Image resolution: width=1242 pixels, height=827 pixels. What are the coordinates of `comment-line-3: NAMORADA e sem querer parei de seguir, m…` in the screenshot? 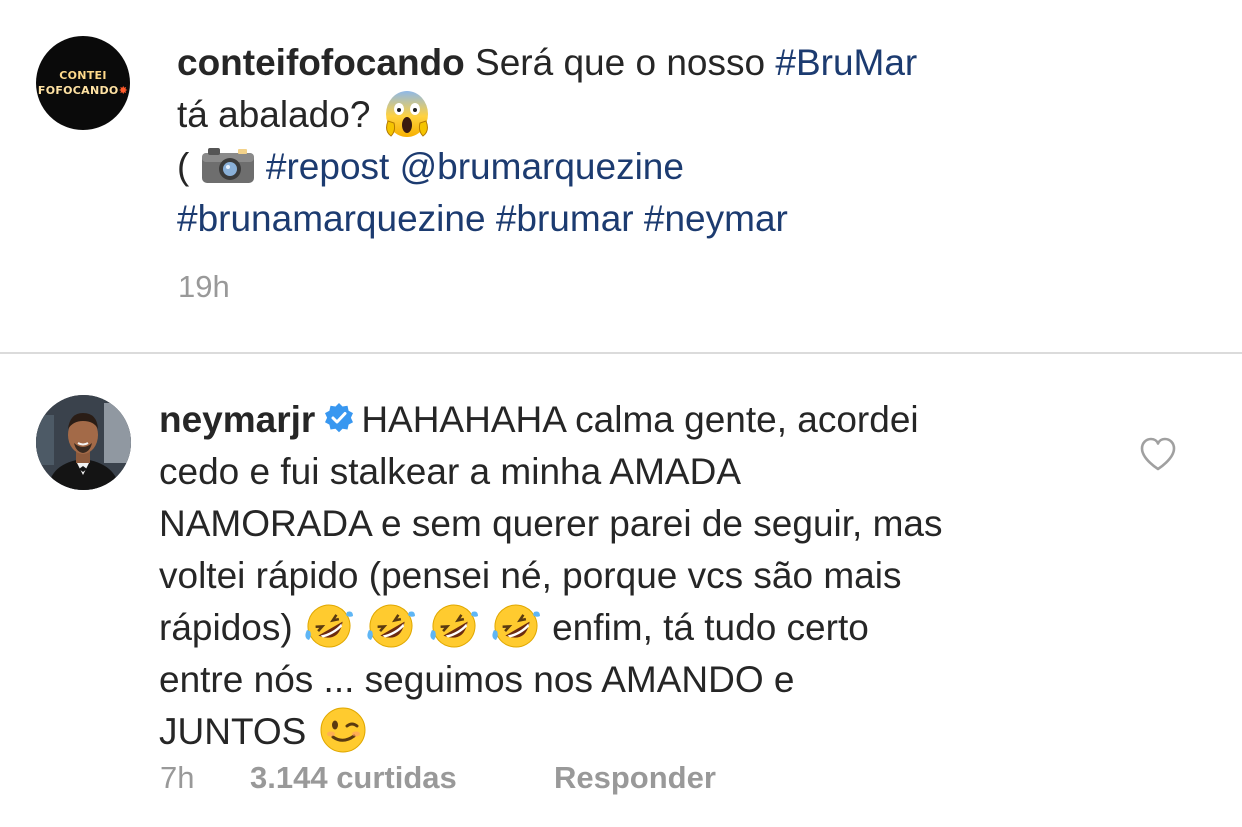 It's located at (551, 524).